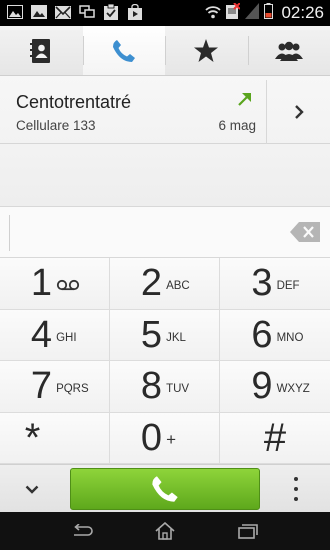 Image resolution: width=330 pixels, height=550 pixels. I want to click on people-icon, so click(288, 51).